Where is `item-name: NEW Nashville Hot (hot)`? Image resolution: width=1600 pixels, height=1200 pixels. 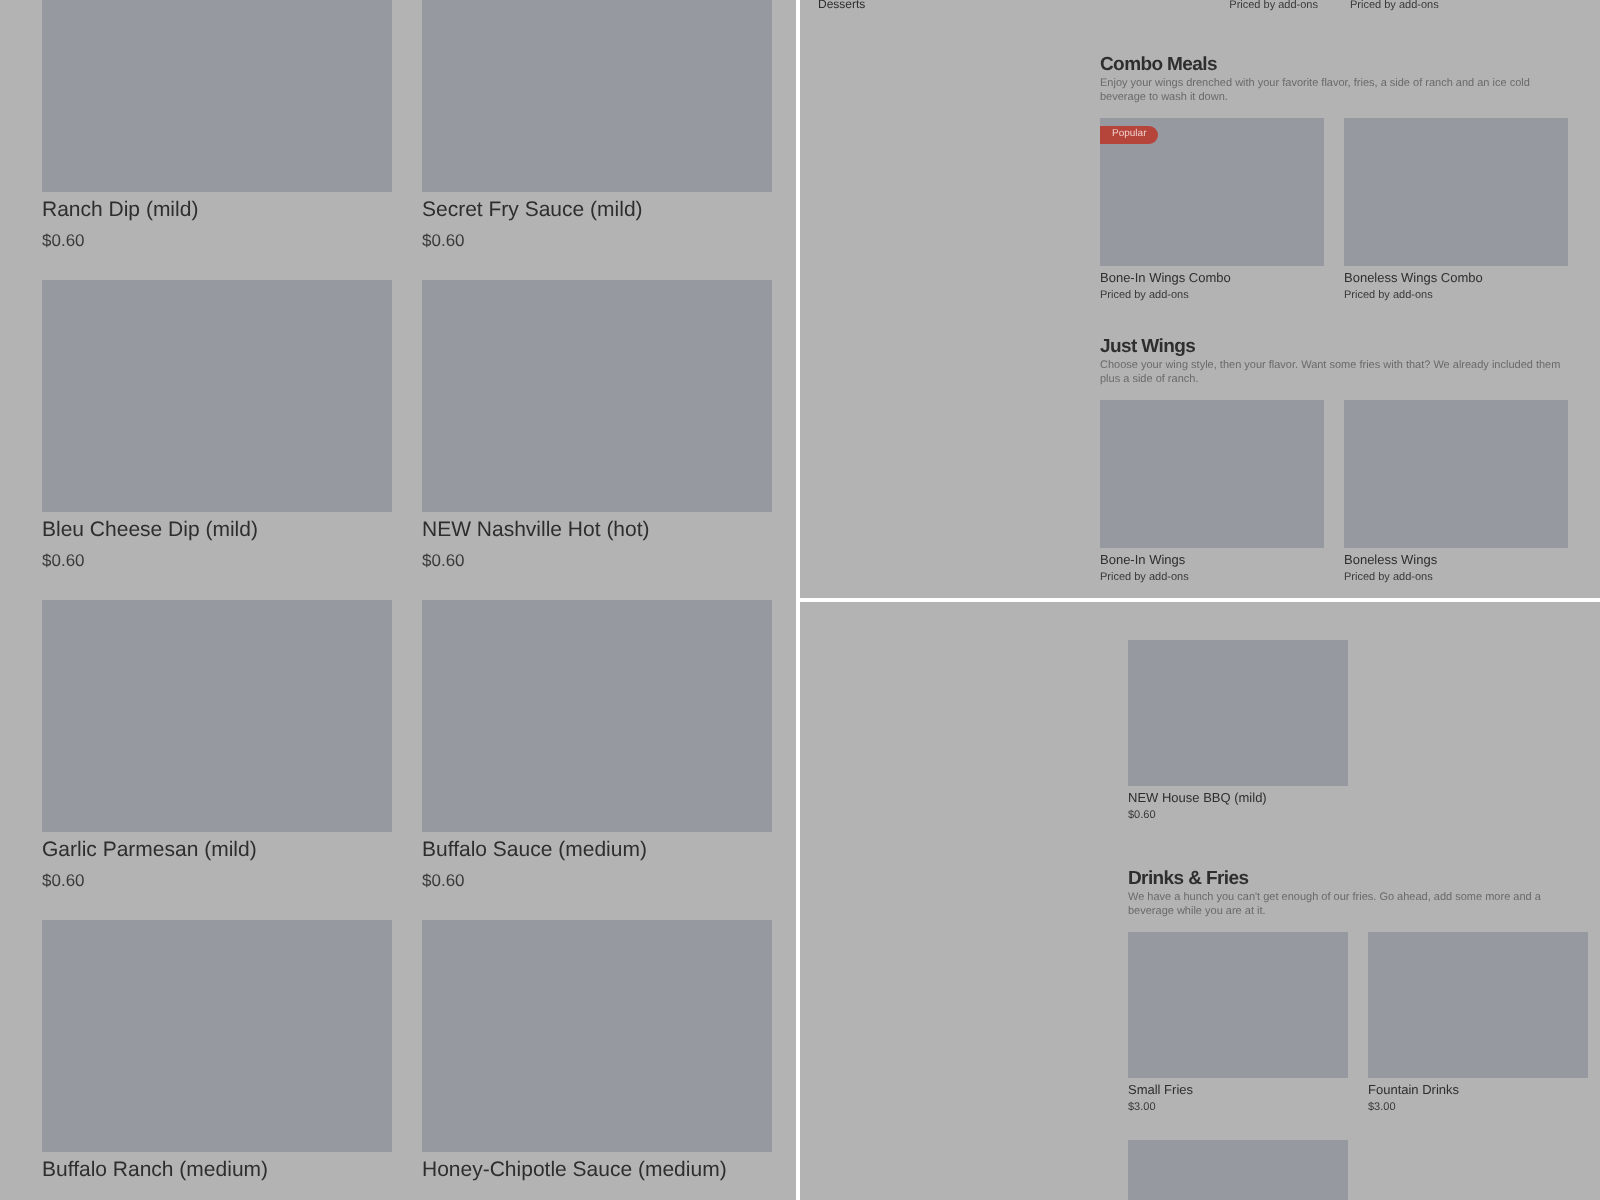
item-name: NEW Nashville Hot (hot) is located at coordinates (537, 531).